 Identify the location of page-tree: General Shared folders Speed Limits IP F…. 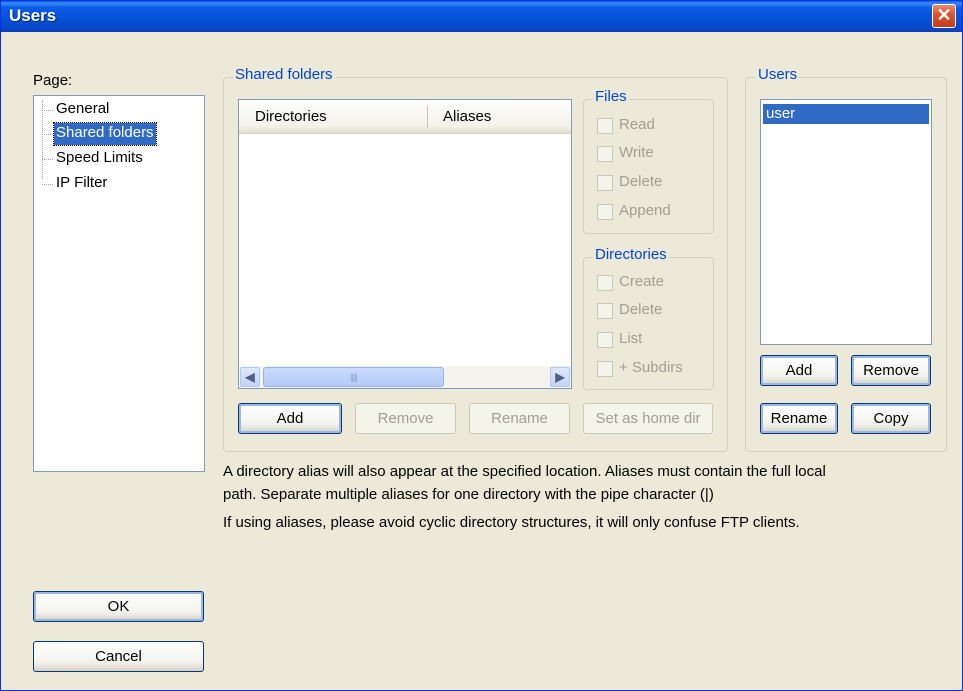
(119, 283).